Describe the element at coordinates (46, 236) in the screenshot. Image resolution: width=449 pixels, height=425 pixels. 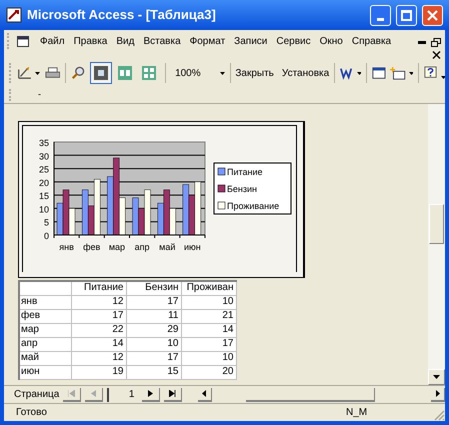
I see `y-tick-label: 0` at that location.